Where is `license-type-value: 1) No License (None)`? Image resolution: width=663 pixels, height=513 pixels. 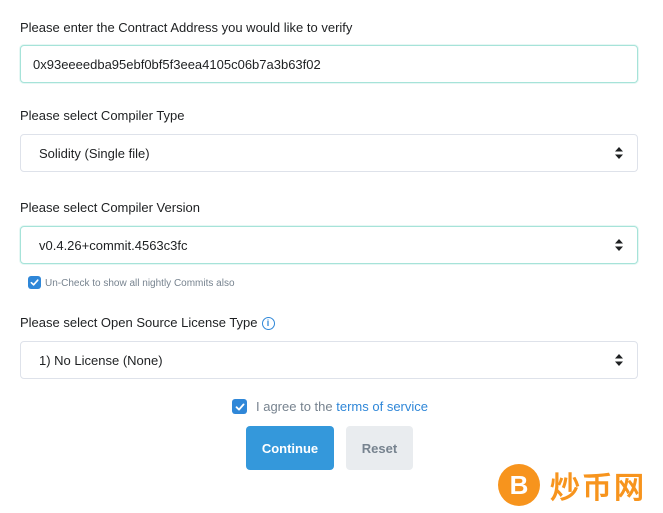
license-type-value: 1) No License (None) is located at coordinates (101, 360).